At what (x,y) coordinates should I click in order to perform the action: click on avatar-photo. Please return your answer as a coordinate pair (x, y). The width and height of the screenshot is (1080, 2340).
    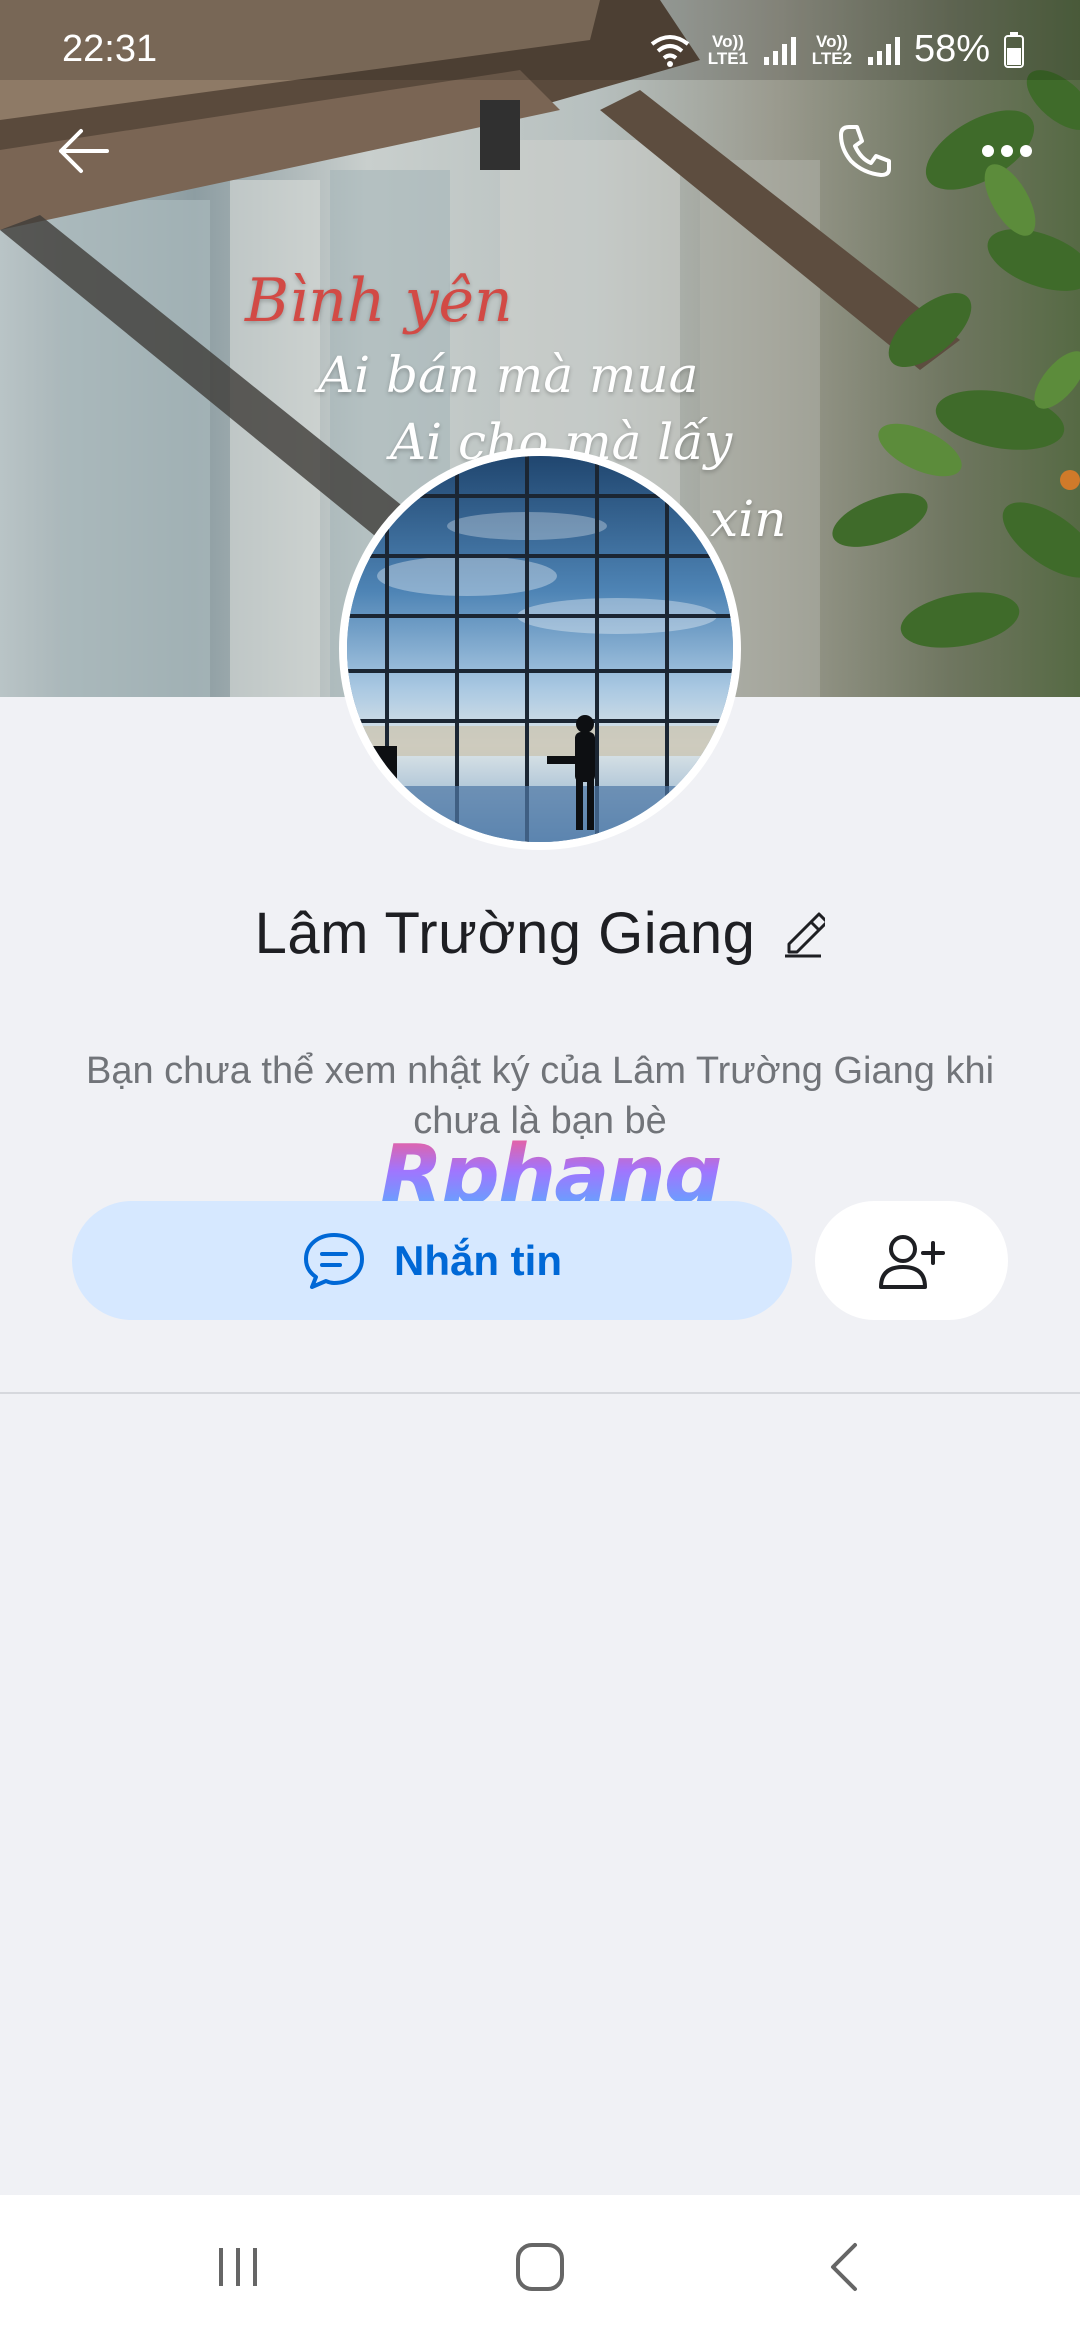
    Looking at the image, I should click on (540, 649).